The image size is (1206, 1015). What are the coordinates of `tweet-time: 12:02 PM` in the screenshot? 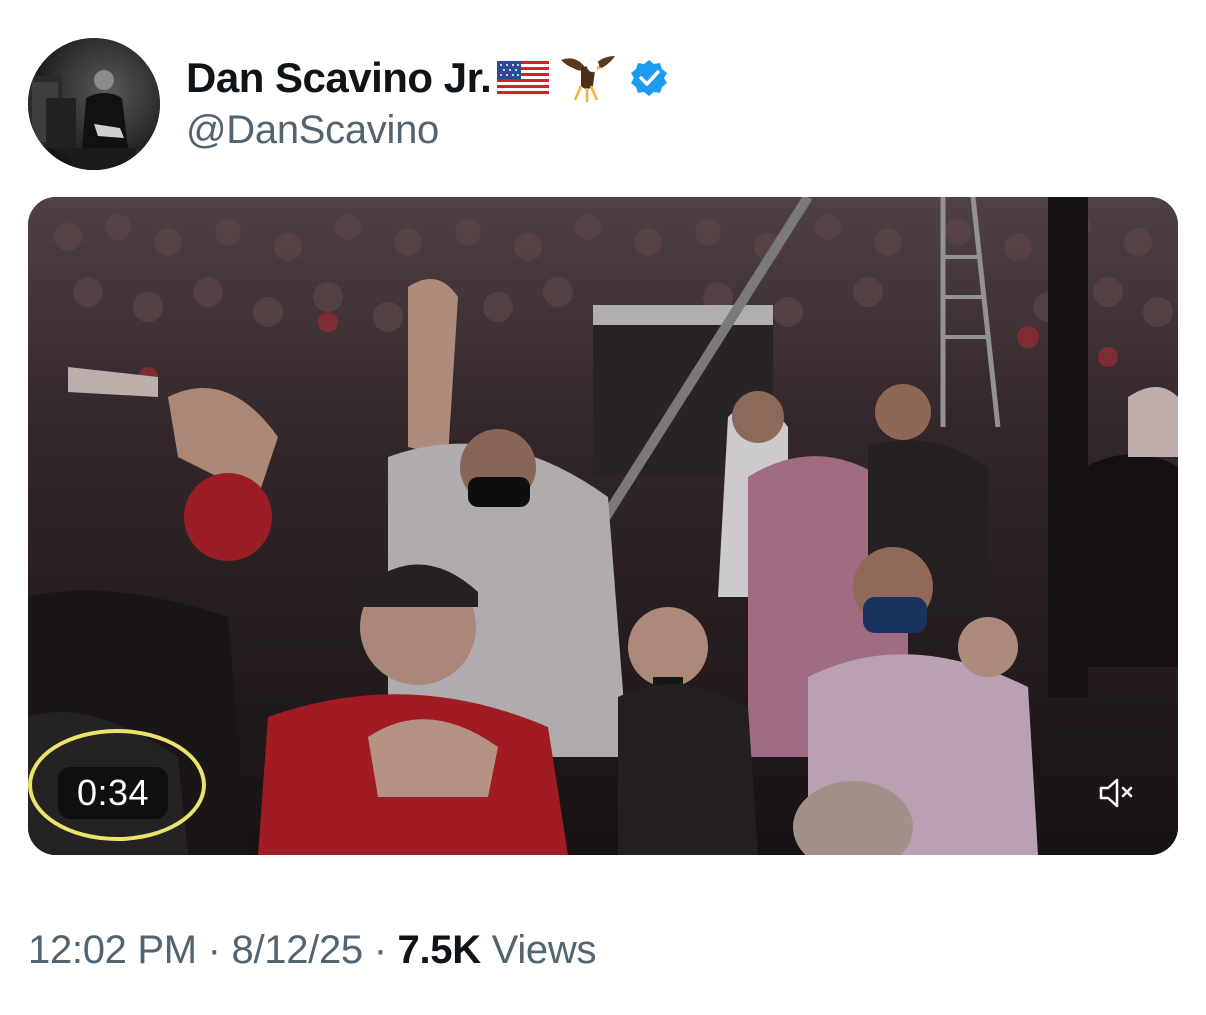 It's located at (112, 950).